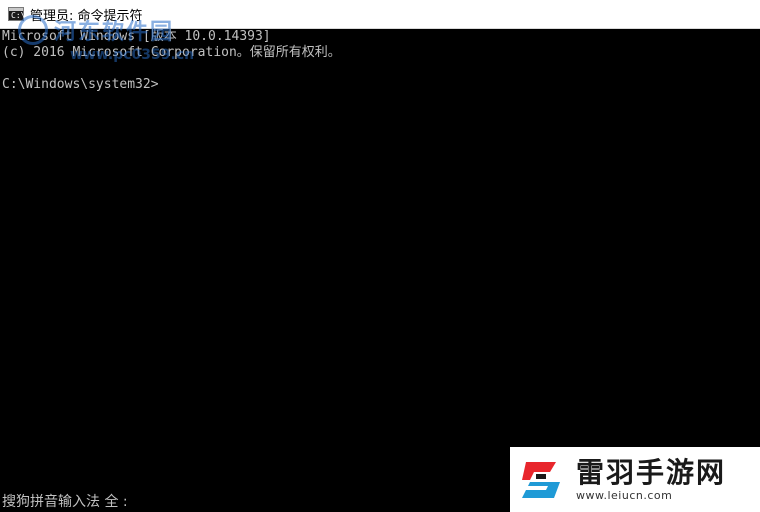  I want to click on leiyu-logo-icon, so click(541, 479).